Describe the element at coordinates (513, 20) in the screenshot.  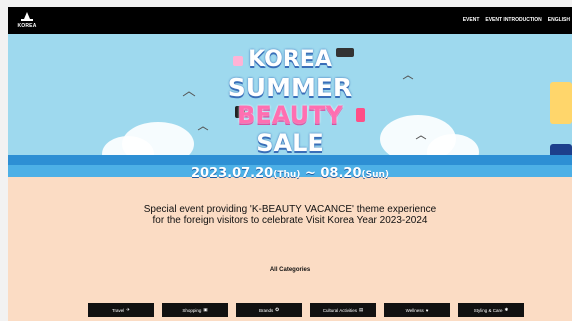
I see `nav-event-introduction: EVENT INTRODUCTION` at that location.